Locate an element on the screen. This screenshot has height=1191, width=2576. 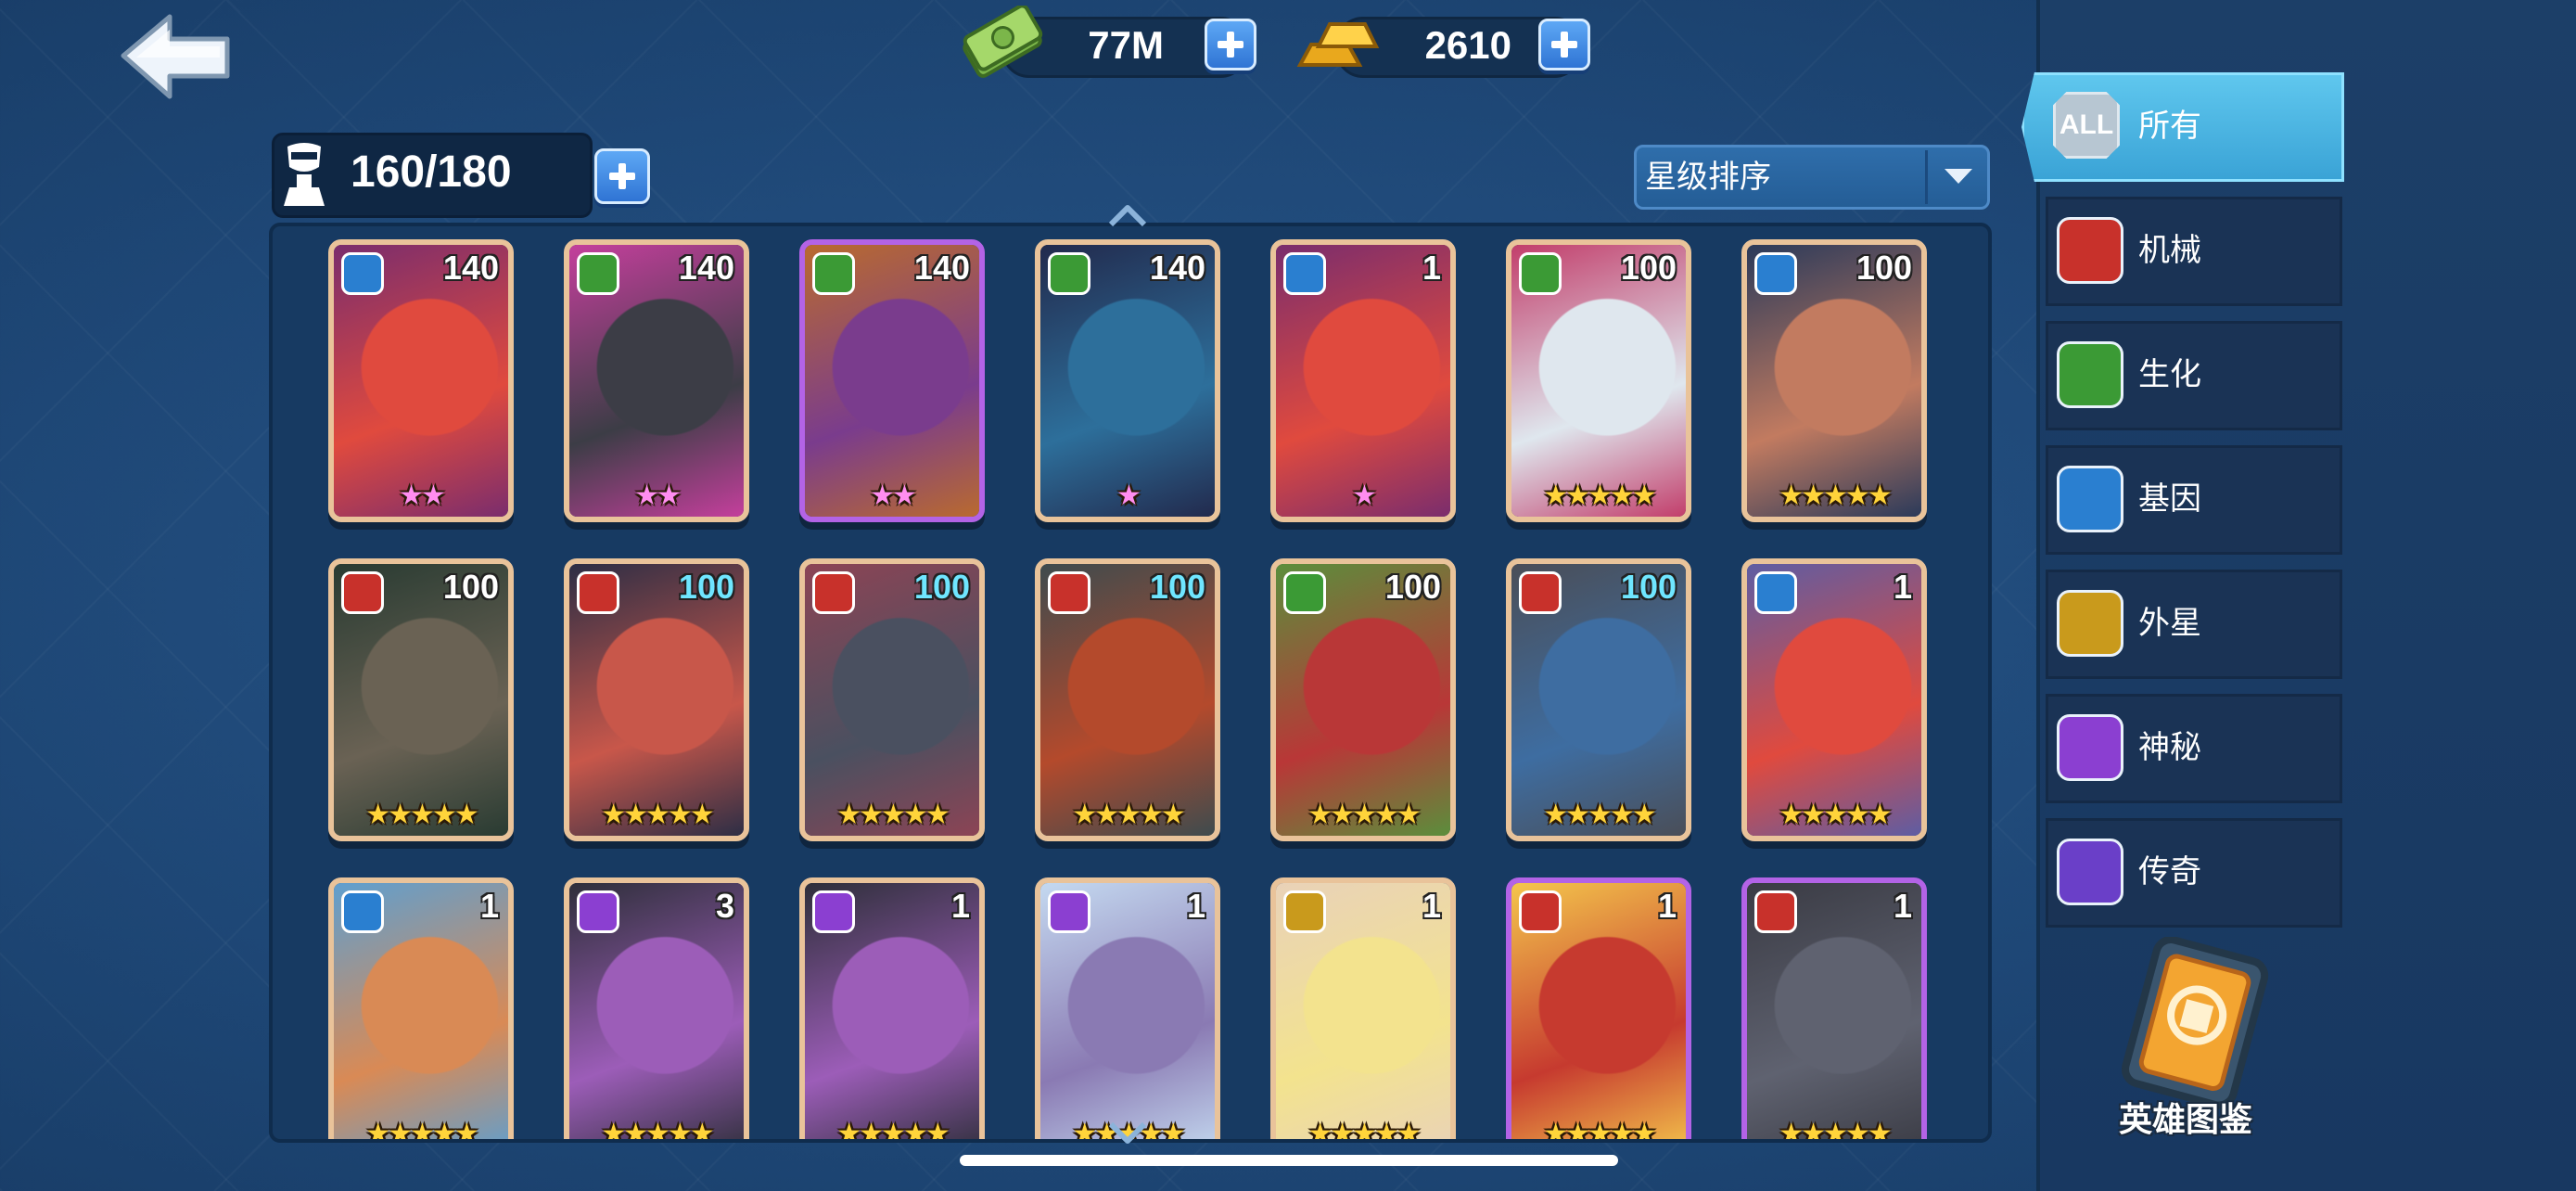
tab-mystic-label: 神秘 is located at coordinates (2169, 747).